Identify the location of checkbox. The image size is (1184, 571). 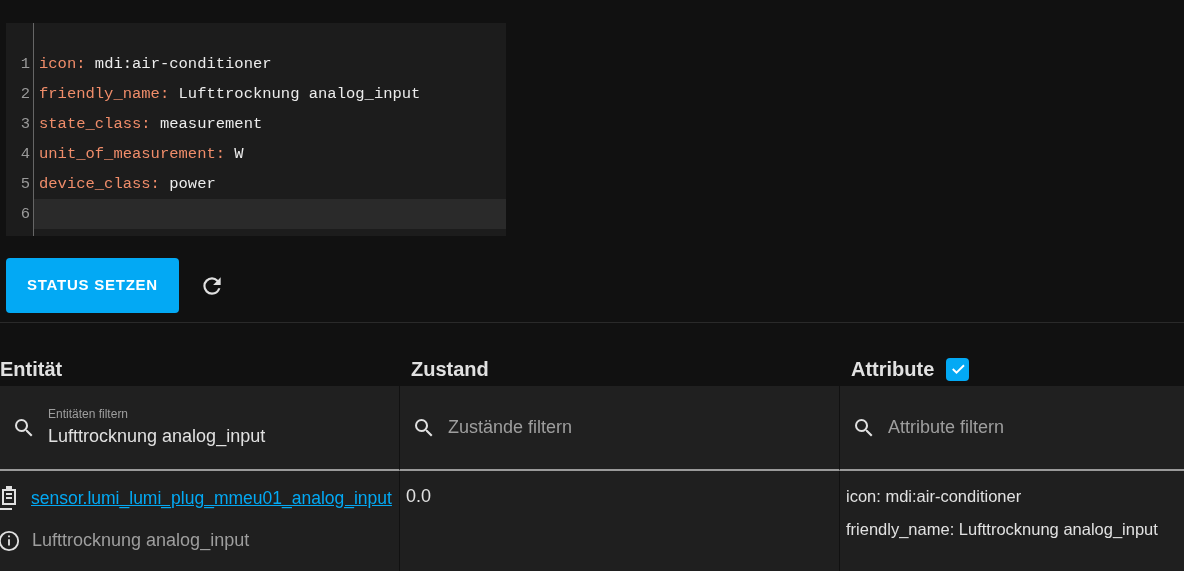
(958, 369).